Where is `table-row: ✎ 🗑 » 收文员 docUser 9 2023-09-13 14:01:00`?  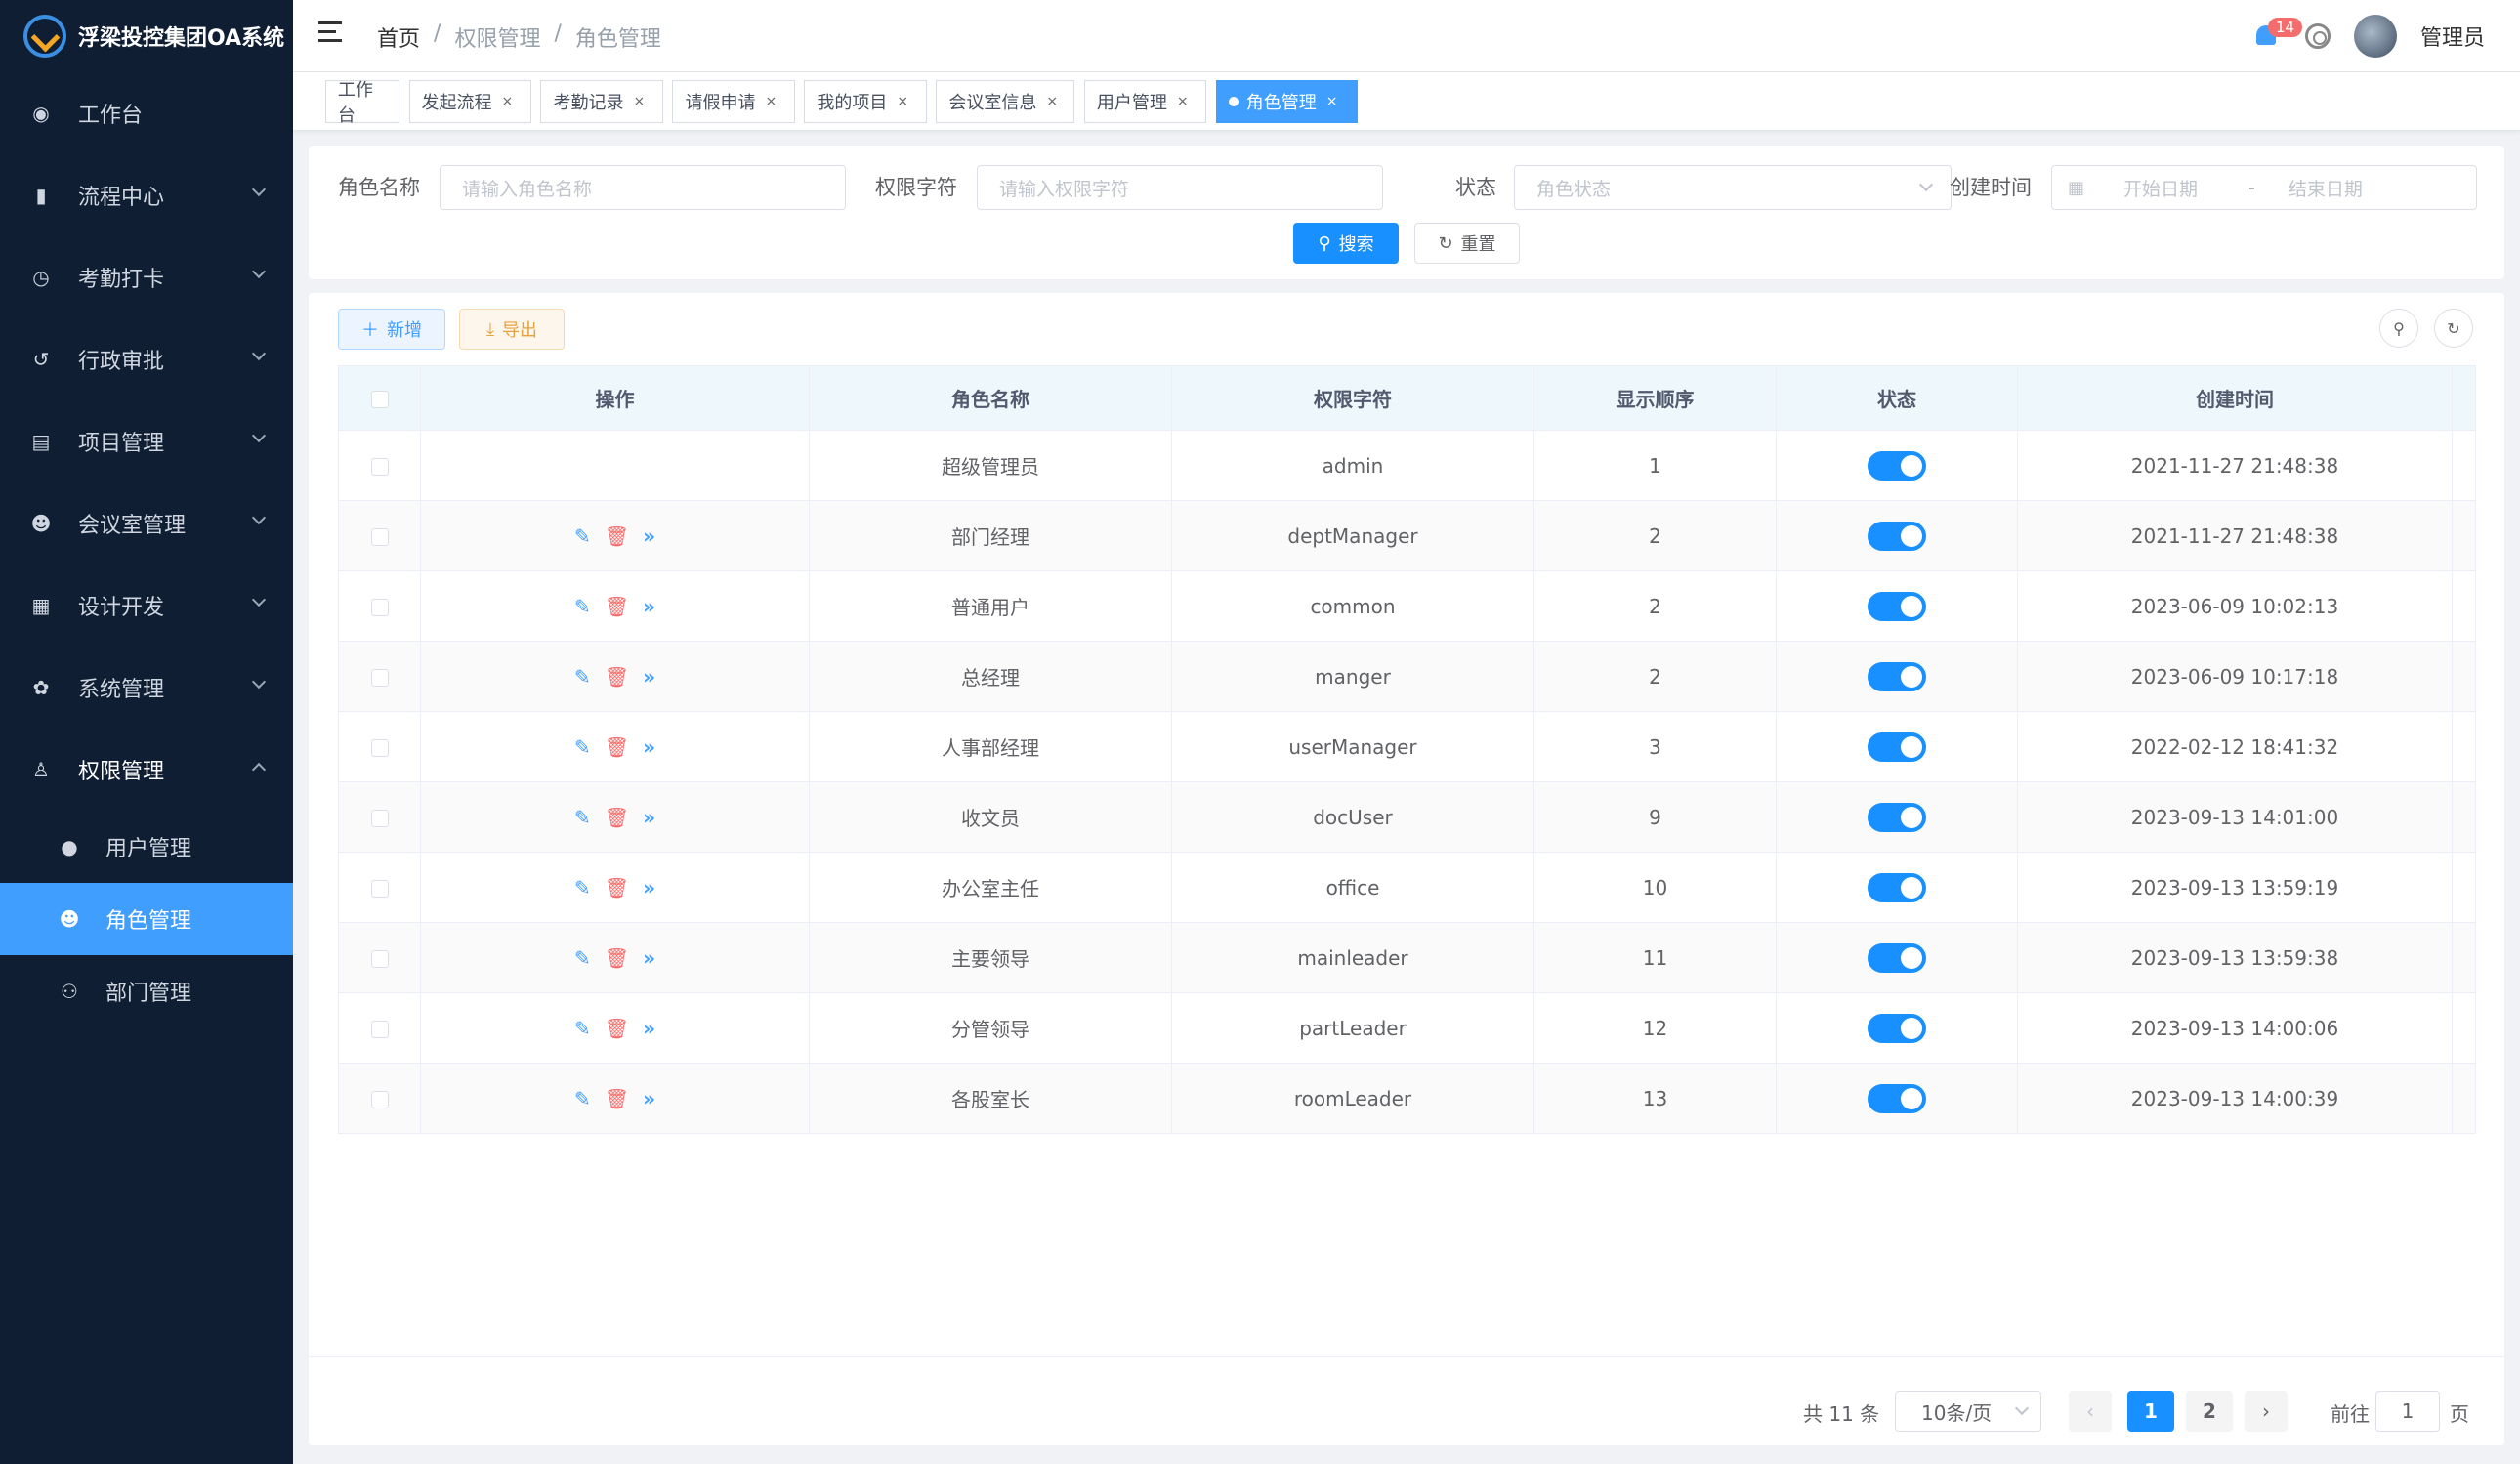
table-row: ✎ 🗑 » 收文员 docUser 9 2023-09-13 14:01:00 is located at coordinates (1407, 817).